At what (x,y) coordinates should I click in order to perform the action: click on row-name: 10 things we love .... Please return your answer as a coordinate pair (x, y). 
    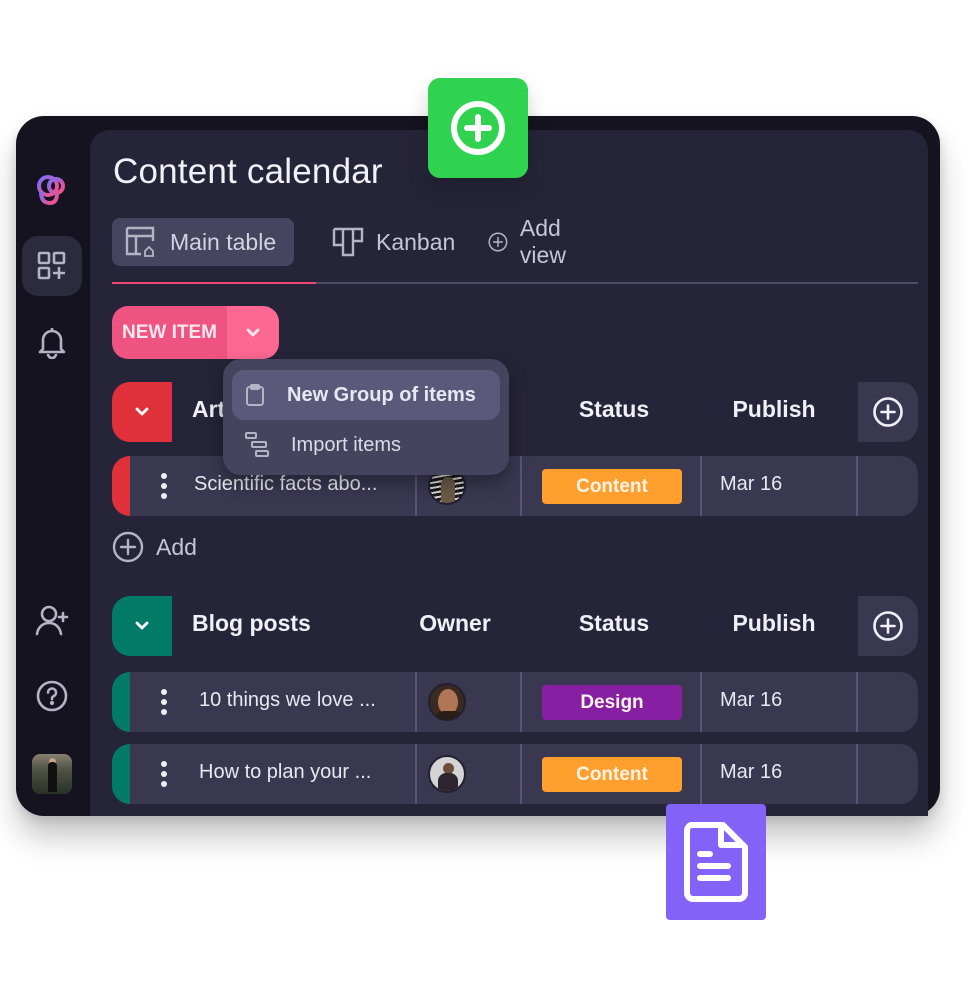
    Looking at the image, I should click on (287, 700).